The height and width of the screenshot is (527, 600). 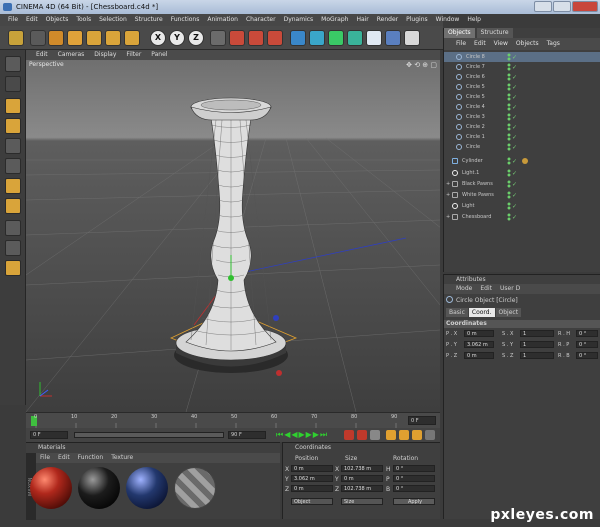 I want to click on materials-menu-function: Function, so click(x=91, y=458).